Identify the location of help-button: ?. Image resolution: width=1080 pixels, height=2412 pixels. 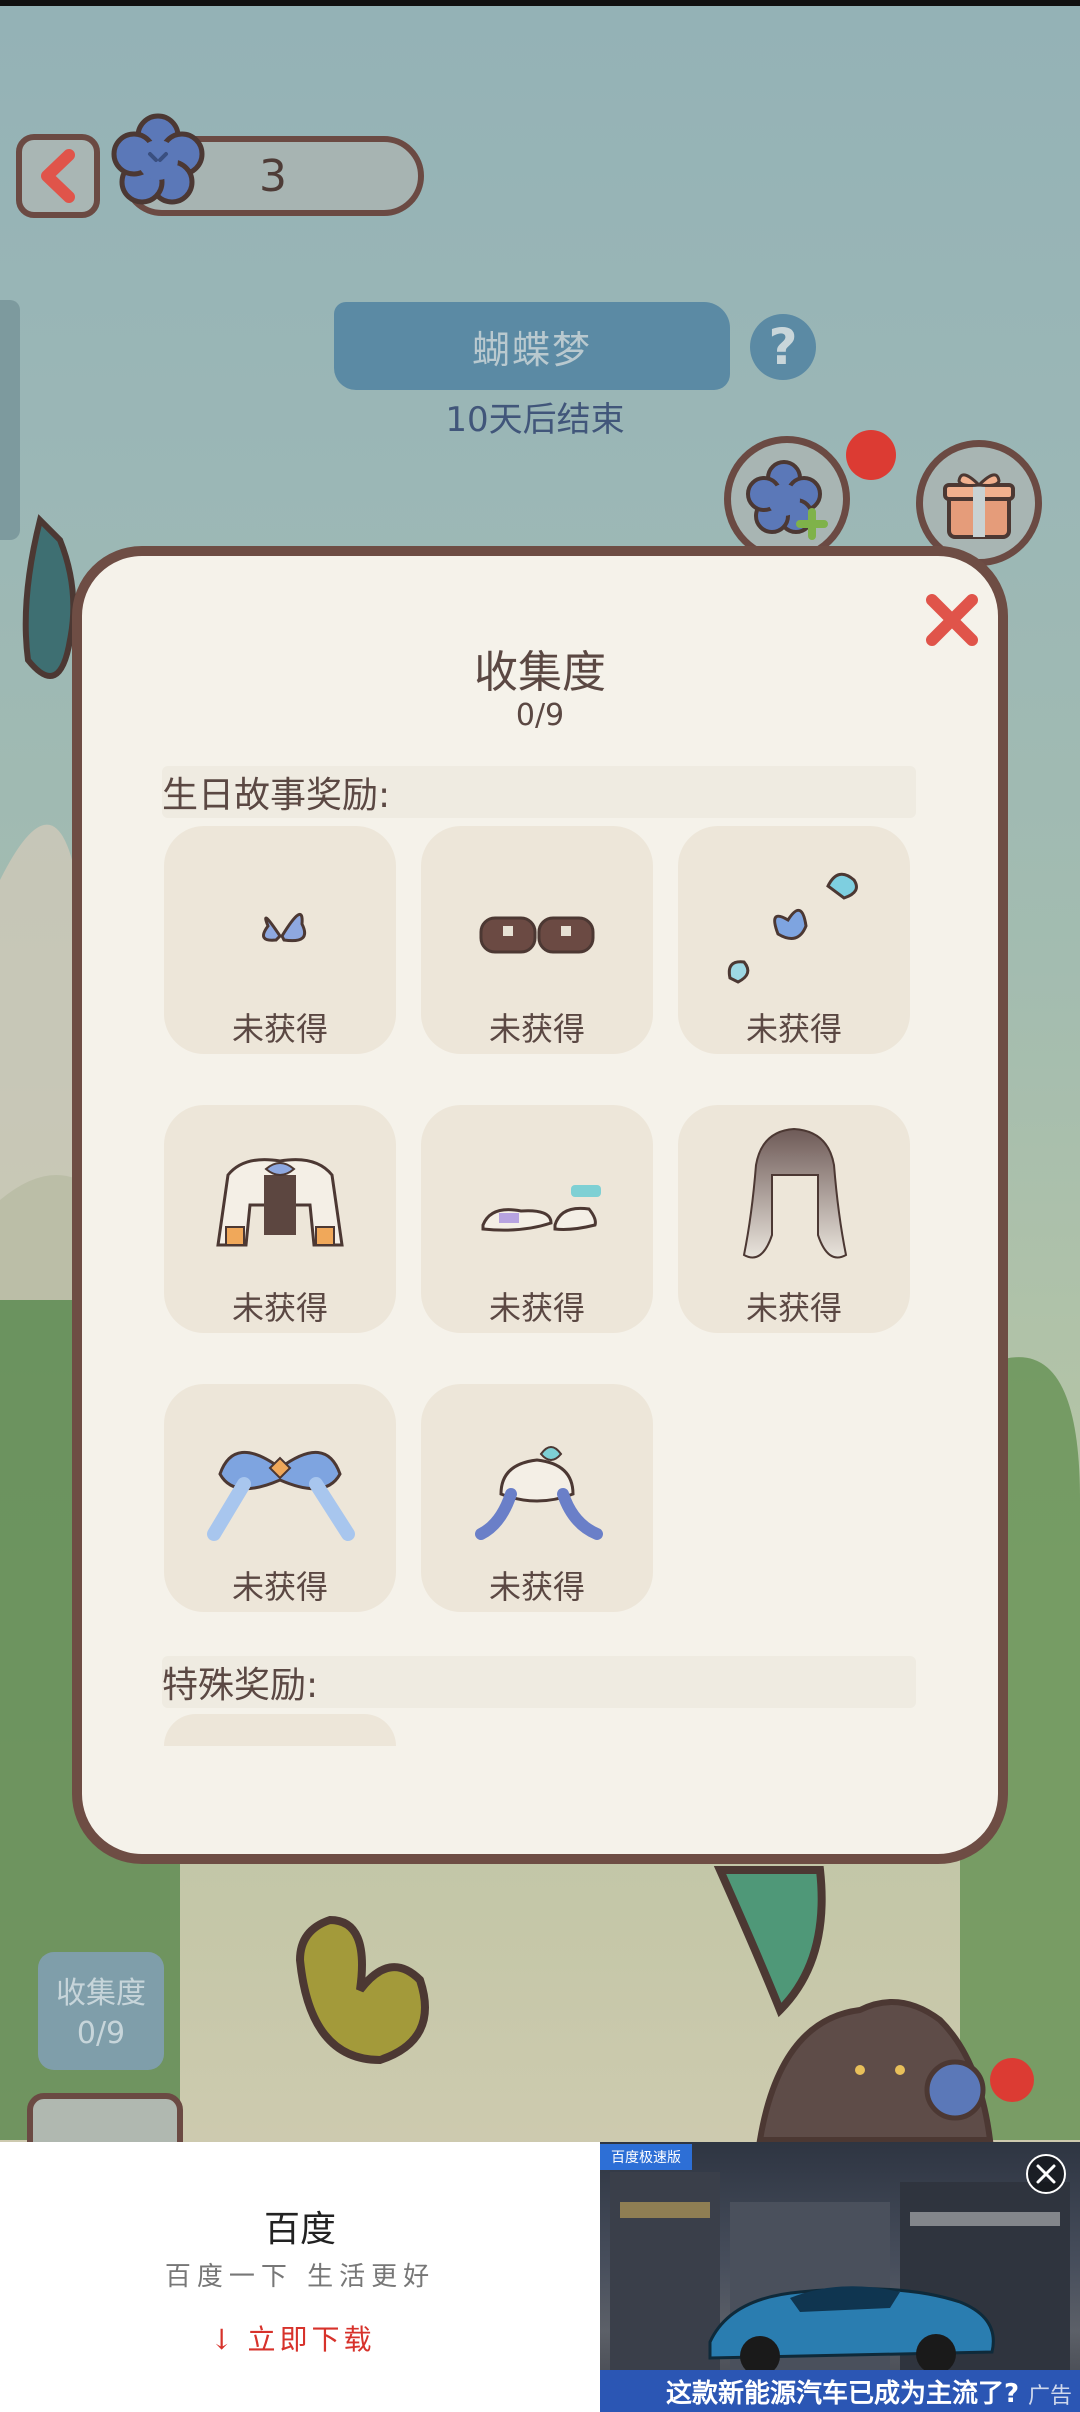
(783, 347).